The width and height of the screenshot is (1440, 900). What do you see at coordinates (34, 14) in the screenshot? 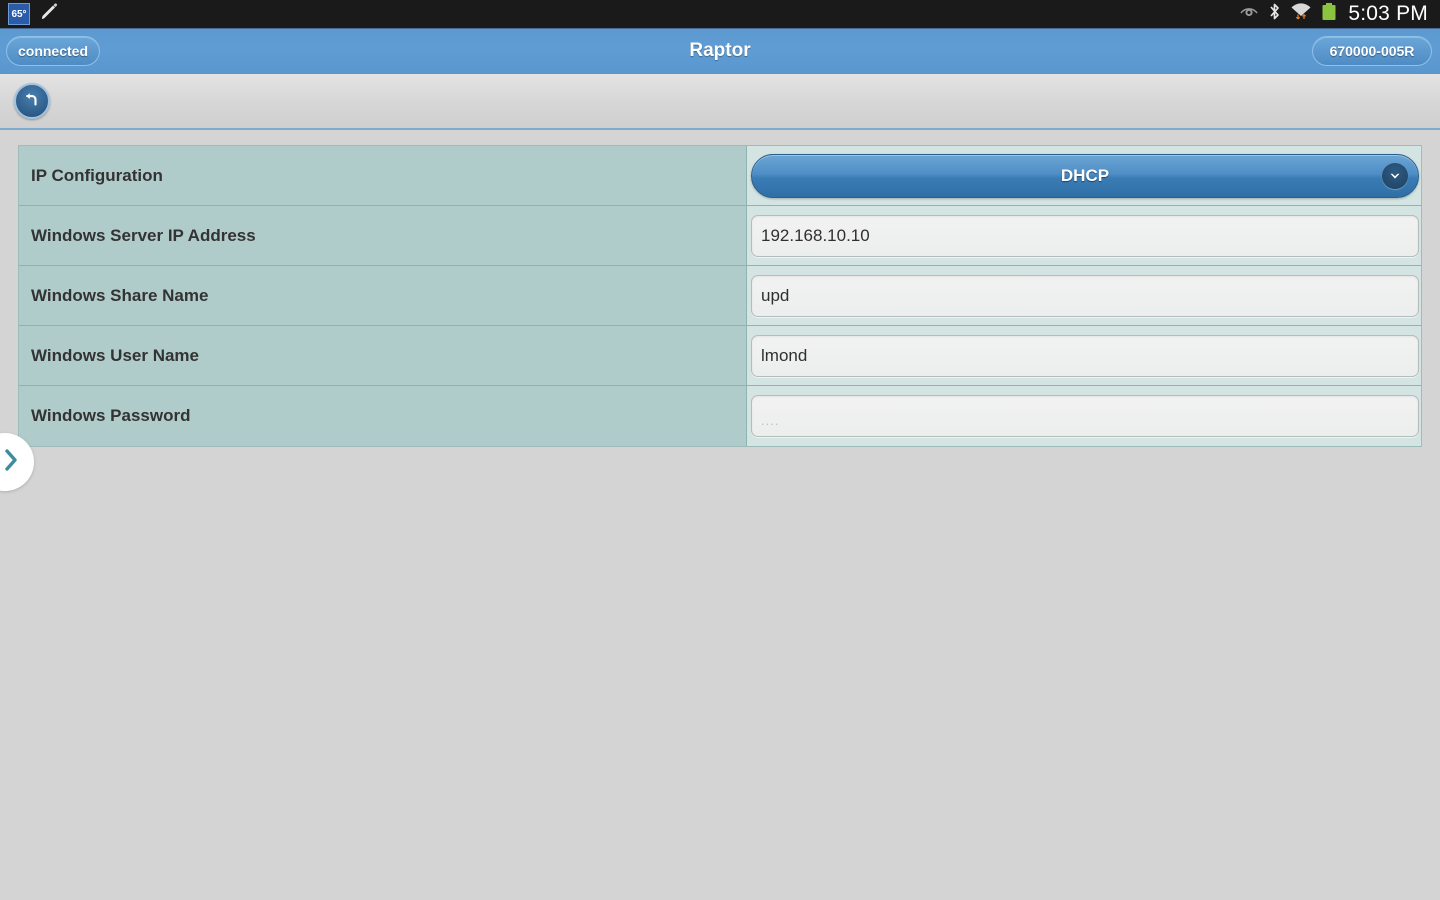
I see `status-bar-notifications: 65°` at bounding box center [34, 14].